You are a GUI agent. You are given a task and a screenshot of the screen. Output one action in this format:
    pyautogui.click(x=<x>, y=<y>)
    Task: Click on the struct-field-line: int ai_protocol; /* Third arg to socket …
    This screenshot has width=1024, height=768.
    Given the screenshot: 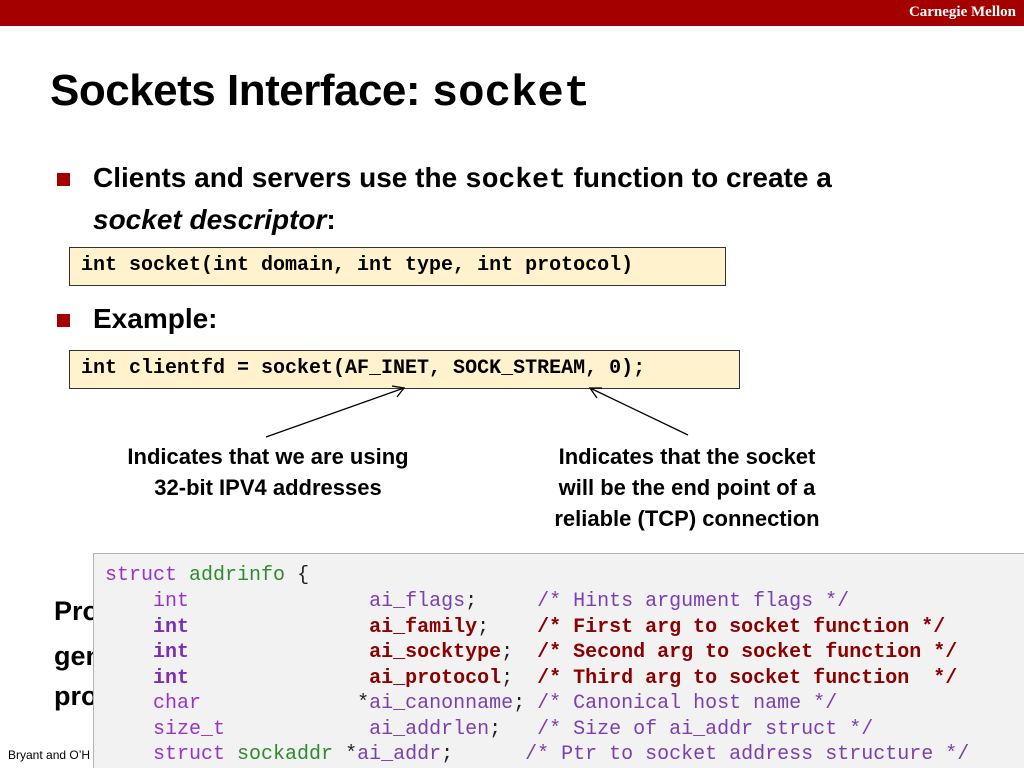 What is the action you would take?
    pyautogui.click(x=531, y=680)
    